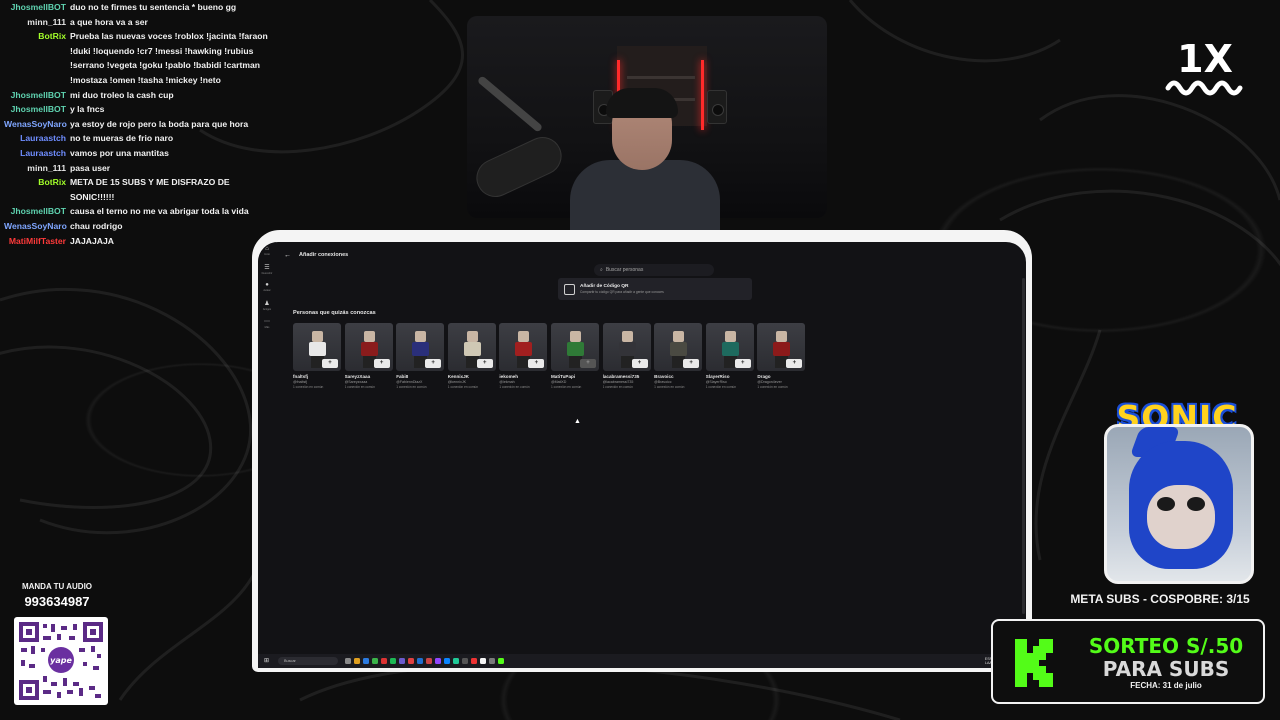  I want to click on chat-message: MatiMilfTaster JAJAJAJA, so click(139, 241).